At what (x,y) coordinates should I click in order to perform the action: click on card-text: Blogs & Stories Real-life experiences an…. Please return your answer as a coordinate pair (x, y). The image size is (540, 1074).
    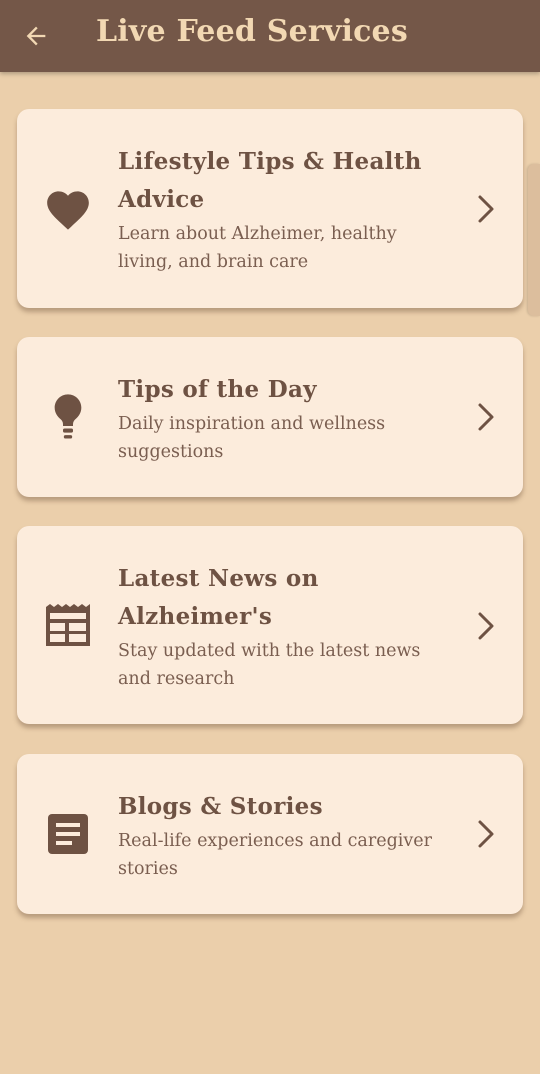
    Looking at the image, I should click on (283, 835).